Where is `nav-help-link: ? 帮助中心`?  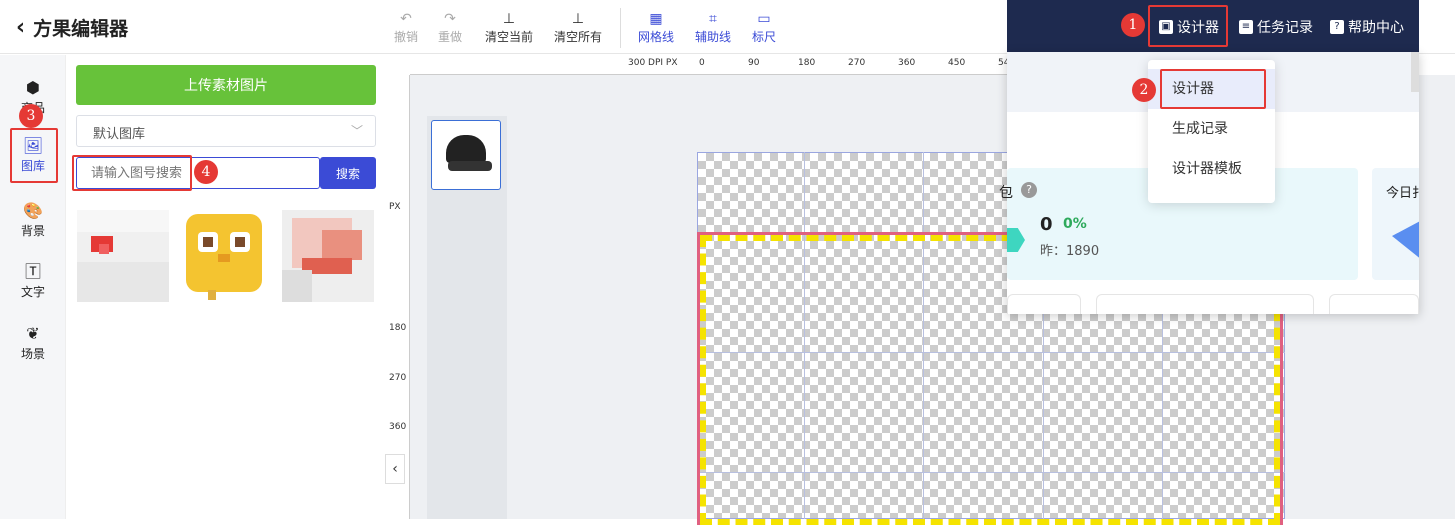 nav-help-link: ? 帮助中心 is located at coordinates (1367, 27).